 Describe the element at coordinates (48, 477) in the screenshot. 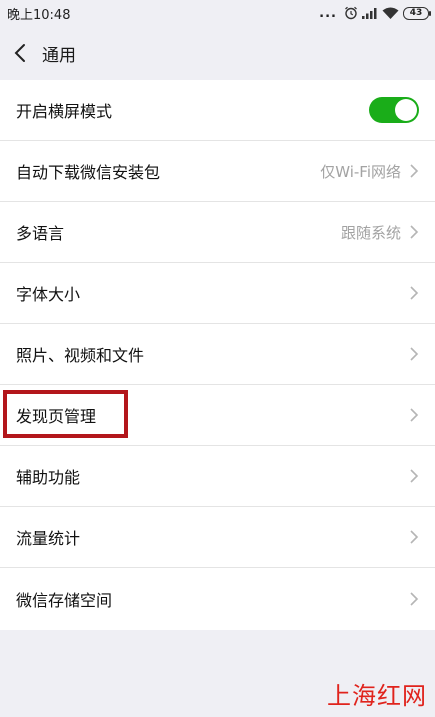

I see `row-label: 辅助功能` at that location.